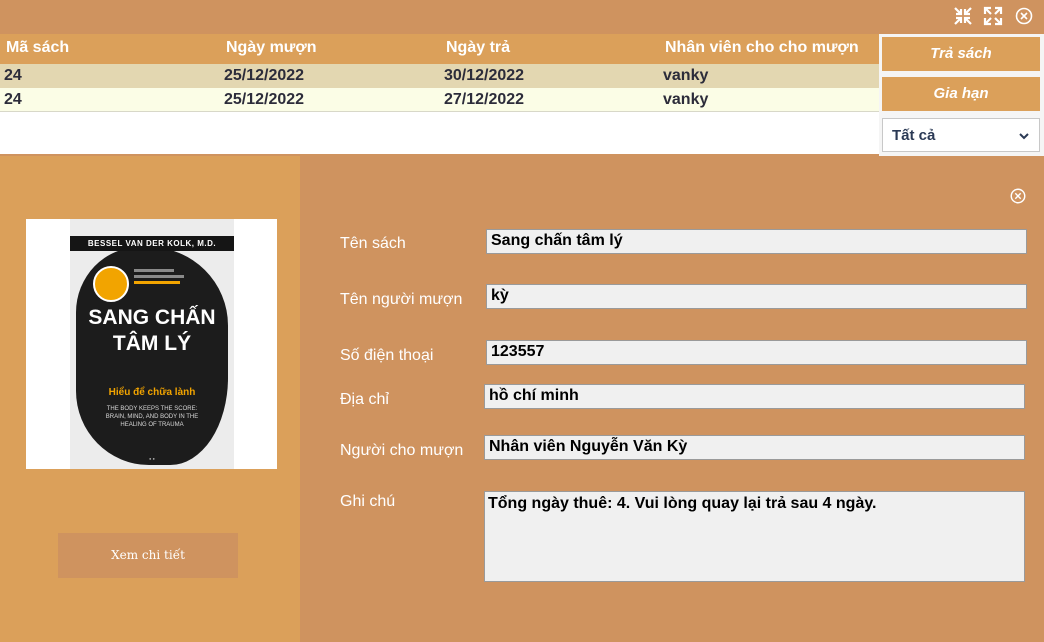 Image resolution: width=1044 pixels, height=642 pixels. Describe the element at coordinates (271, 48) in the screenshot. I see `column-header-borrow-date: Ngày mượn` at that location.